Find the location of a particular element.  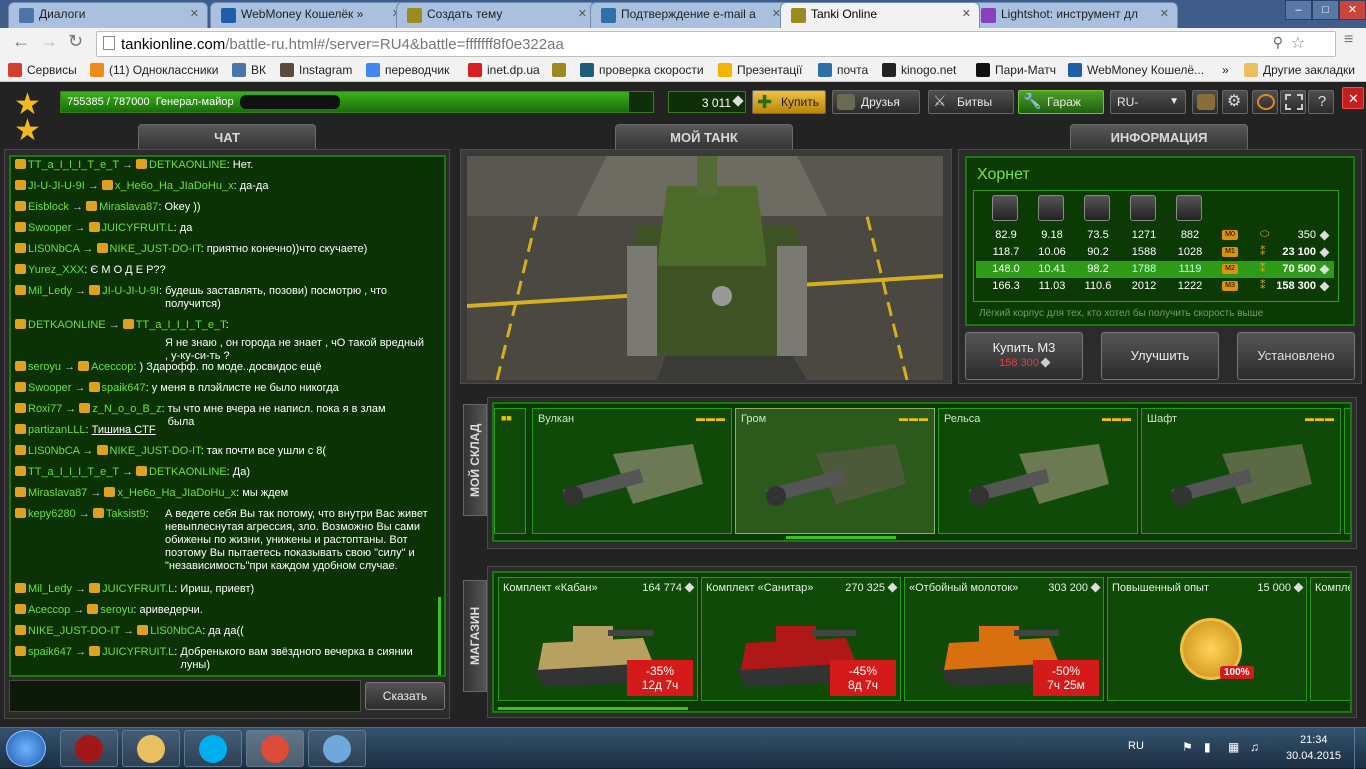

shop-item: Комплект «Санитар» 270 325 -45% 8д 7ч is located at coordinates (801, 639).